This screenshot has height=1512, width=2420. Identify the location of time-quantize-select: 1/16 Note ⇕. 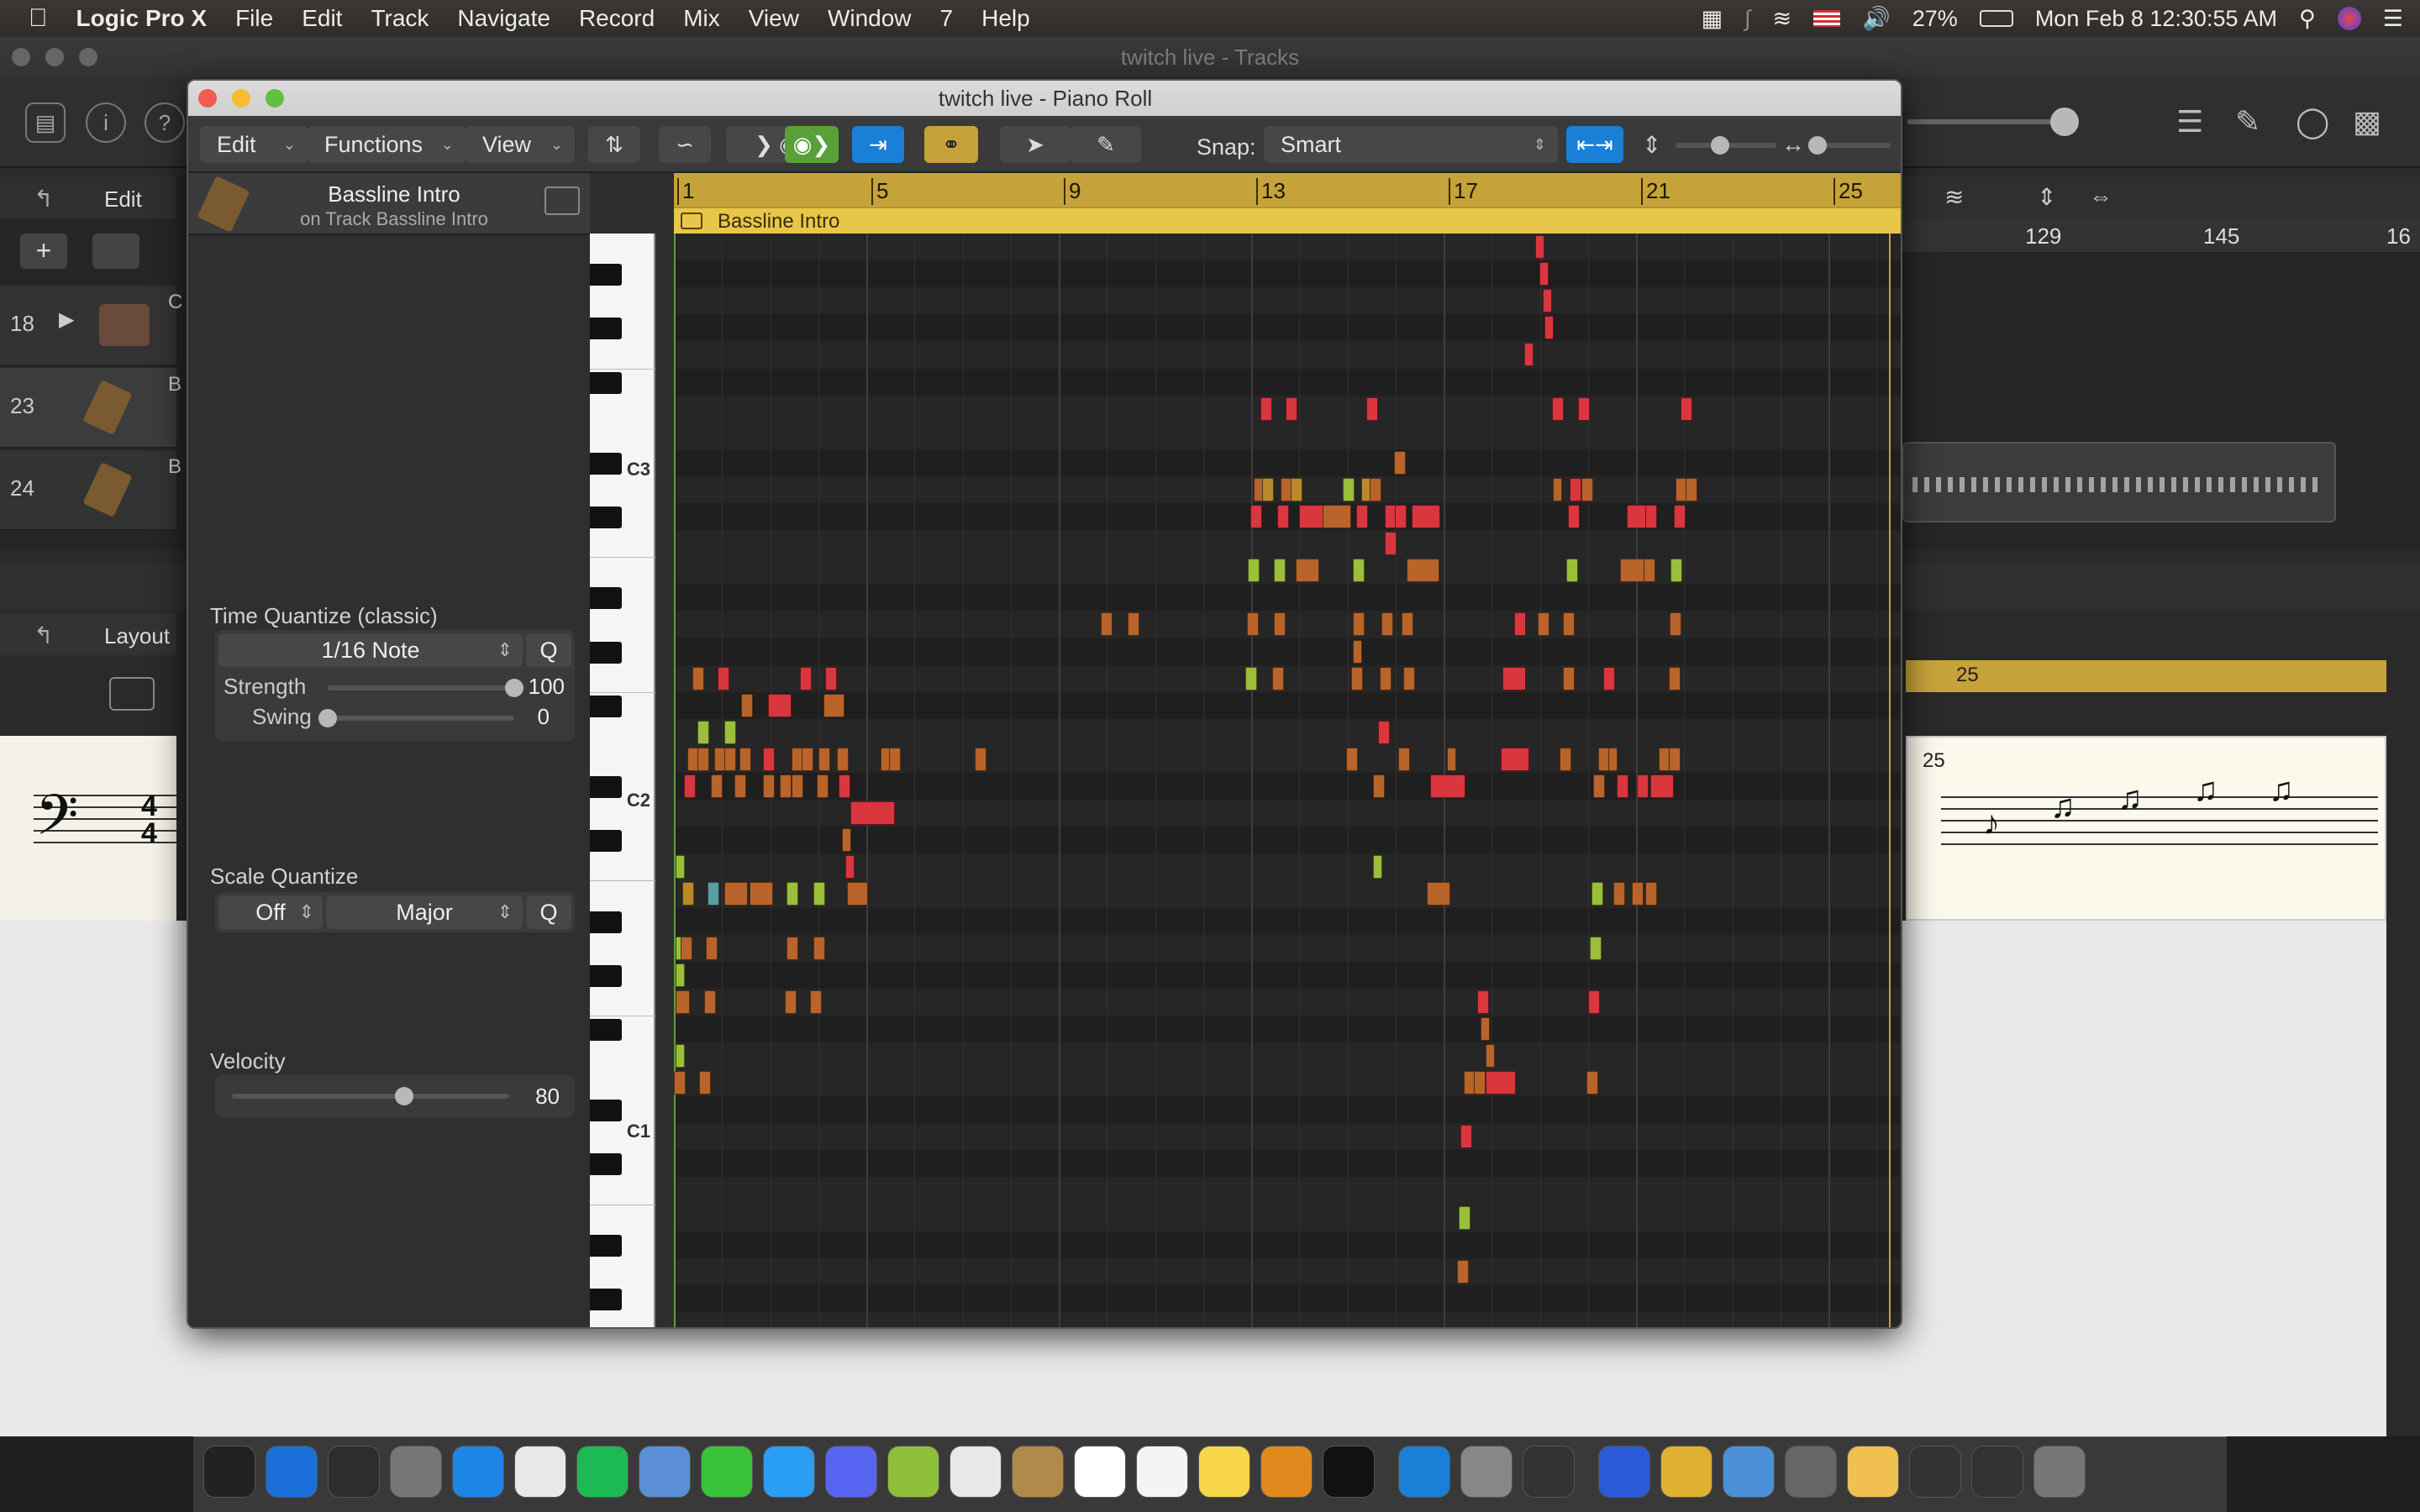
(370, 650).